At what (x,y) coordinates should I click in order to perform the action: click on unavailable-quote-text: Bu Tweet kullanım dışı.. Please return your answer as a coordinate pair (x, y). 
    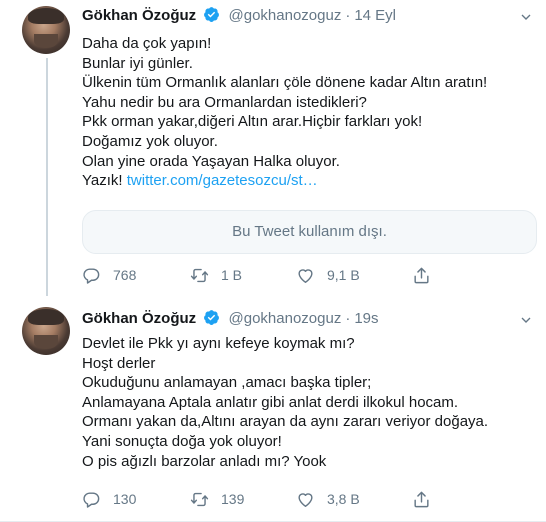
    Looking at the image, I should click on (309, 231).